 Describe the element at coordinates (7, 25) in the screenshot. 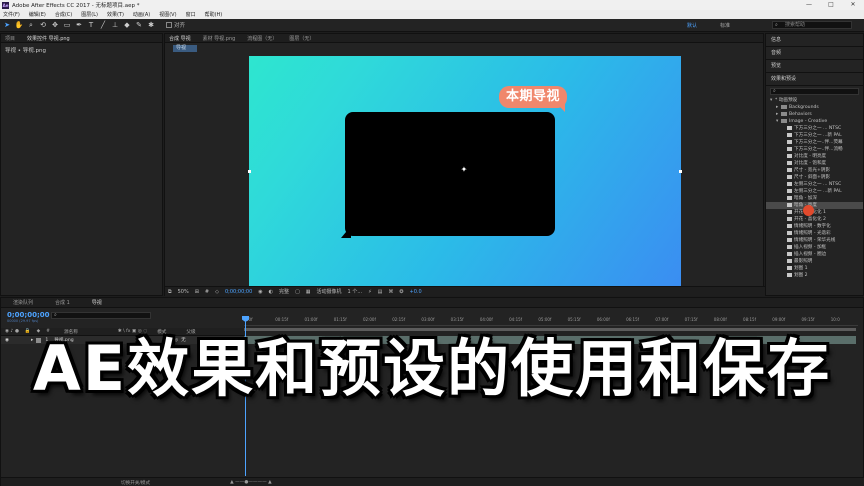

I see `select-tool-icon: ➤` at that location.